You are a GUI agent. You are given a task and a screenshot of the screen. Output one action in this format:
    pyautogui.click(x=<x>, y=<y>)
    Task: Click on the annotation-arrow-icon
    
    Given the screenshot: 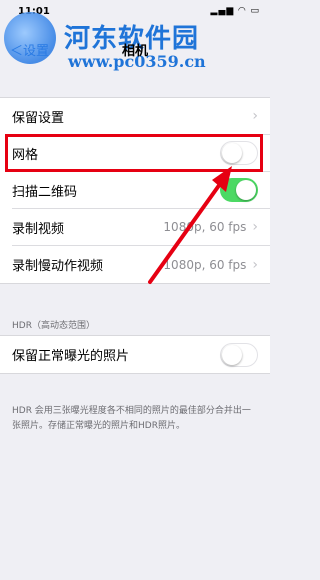 What is the action you would take?
    pyautogui.click(x=190, y=225)
    